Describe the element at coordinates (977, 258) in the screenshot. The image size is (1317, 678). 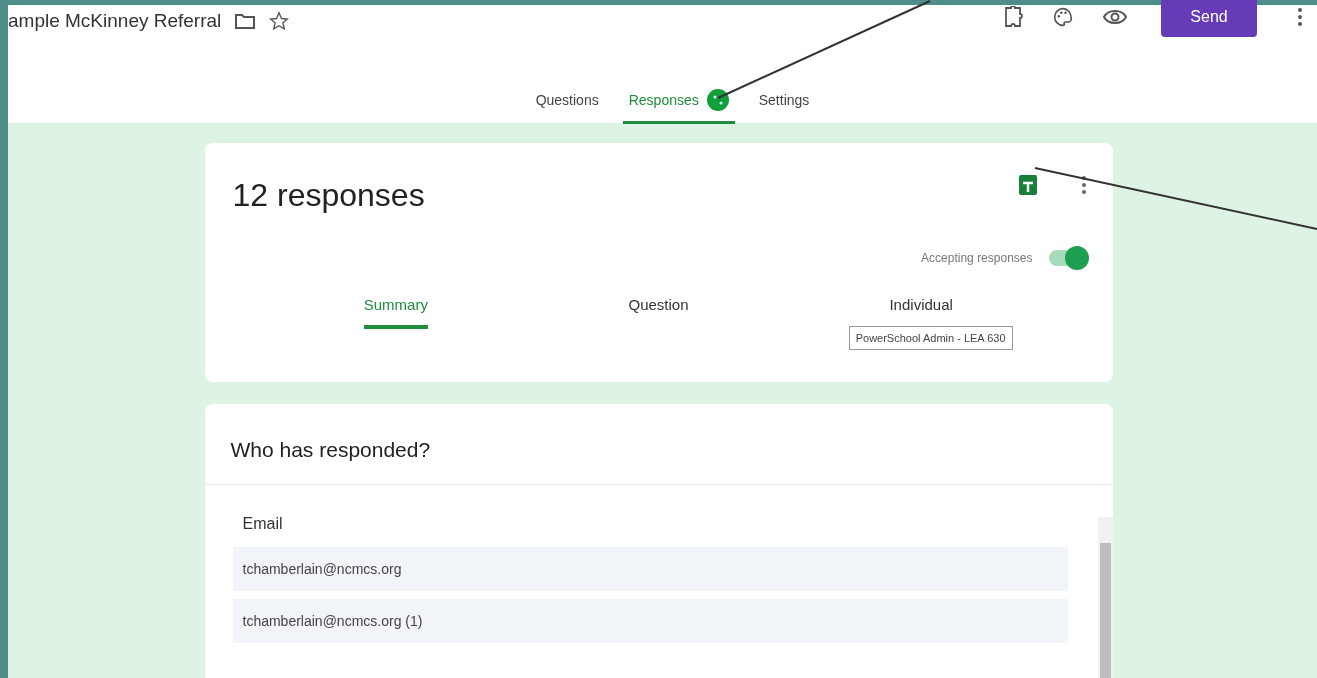
I see `accepting-label: Accepting responses` at that location.